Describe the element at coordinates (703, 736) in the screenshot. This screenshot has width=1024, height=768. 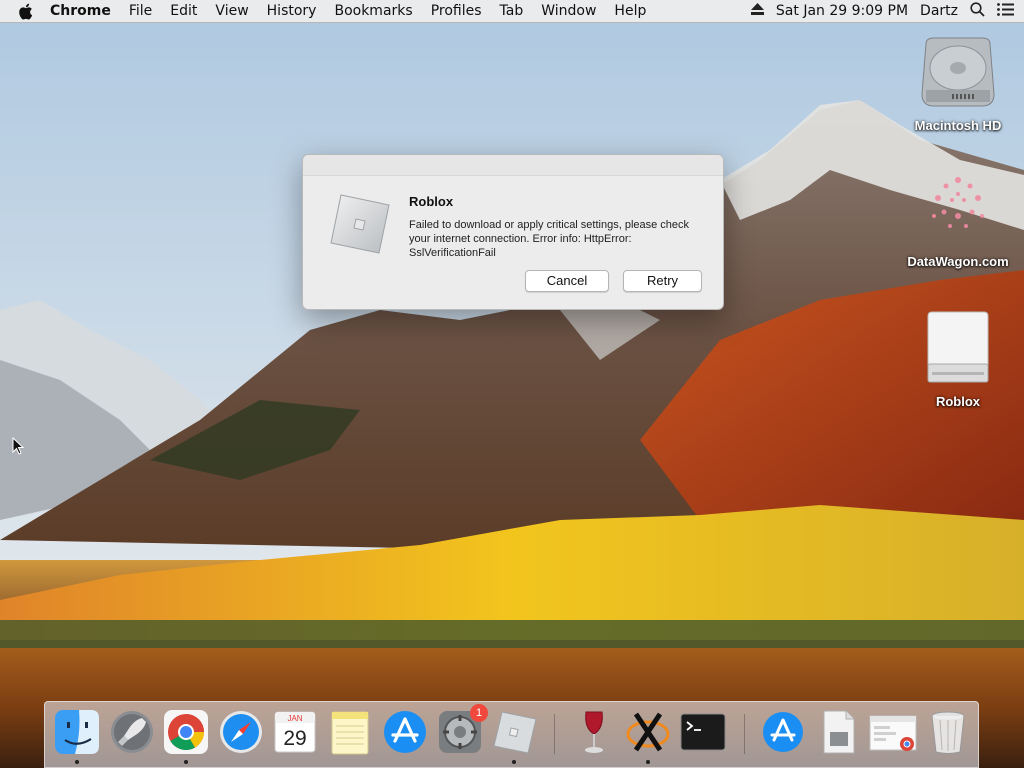
I see `terminal-icon` at that location.